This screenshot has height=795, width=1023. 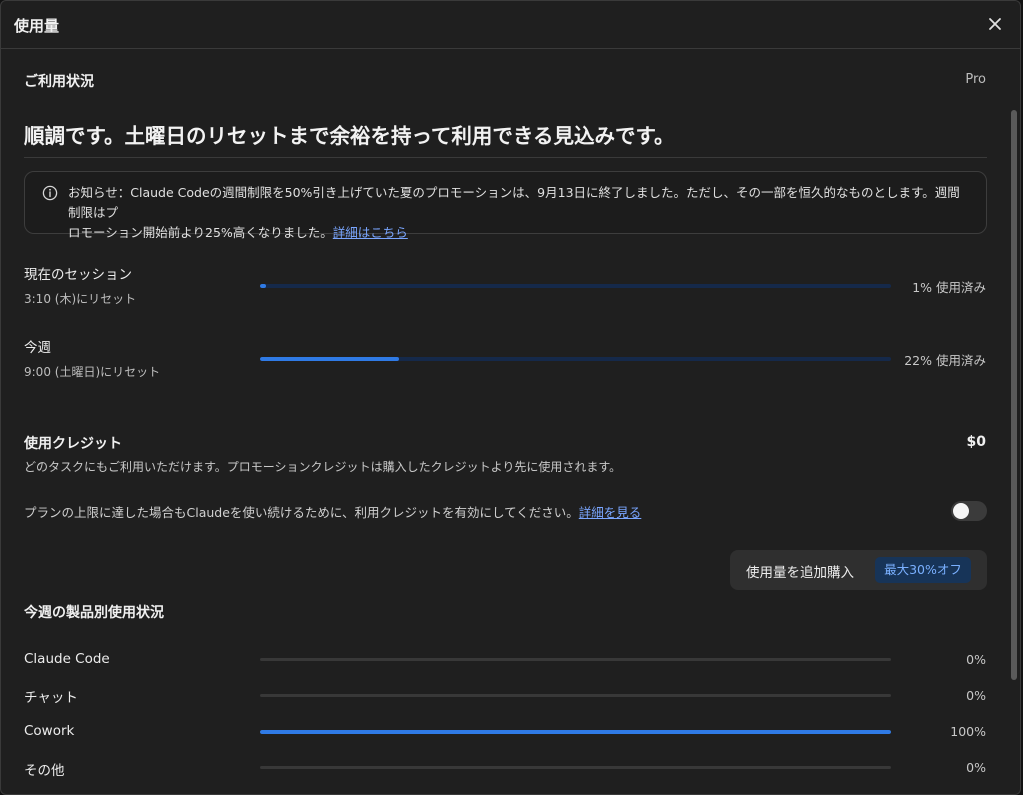 I want to click on product-label-other: その他, so click(x=44, y=771).